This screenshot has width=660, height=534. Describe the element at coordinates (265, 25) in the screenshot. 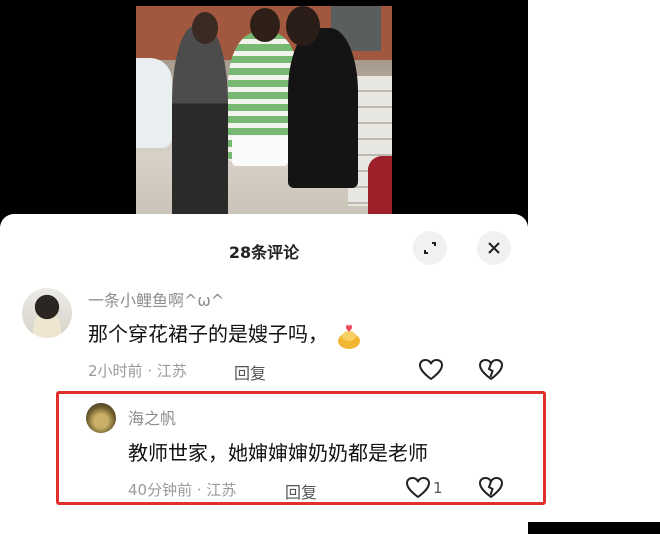

I see `video-head-middle` at that location.